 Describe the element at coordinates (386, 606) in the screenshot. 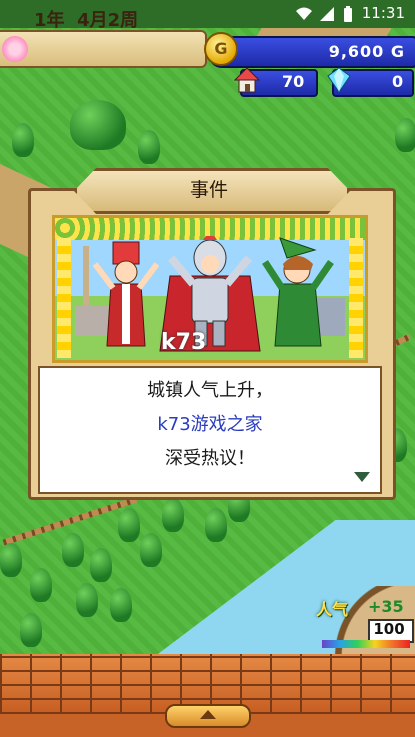

I see `popularity-trend: +35` at that location.